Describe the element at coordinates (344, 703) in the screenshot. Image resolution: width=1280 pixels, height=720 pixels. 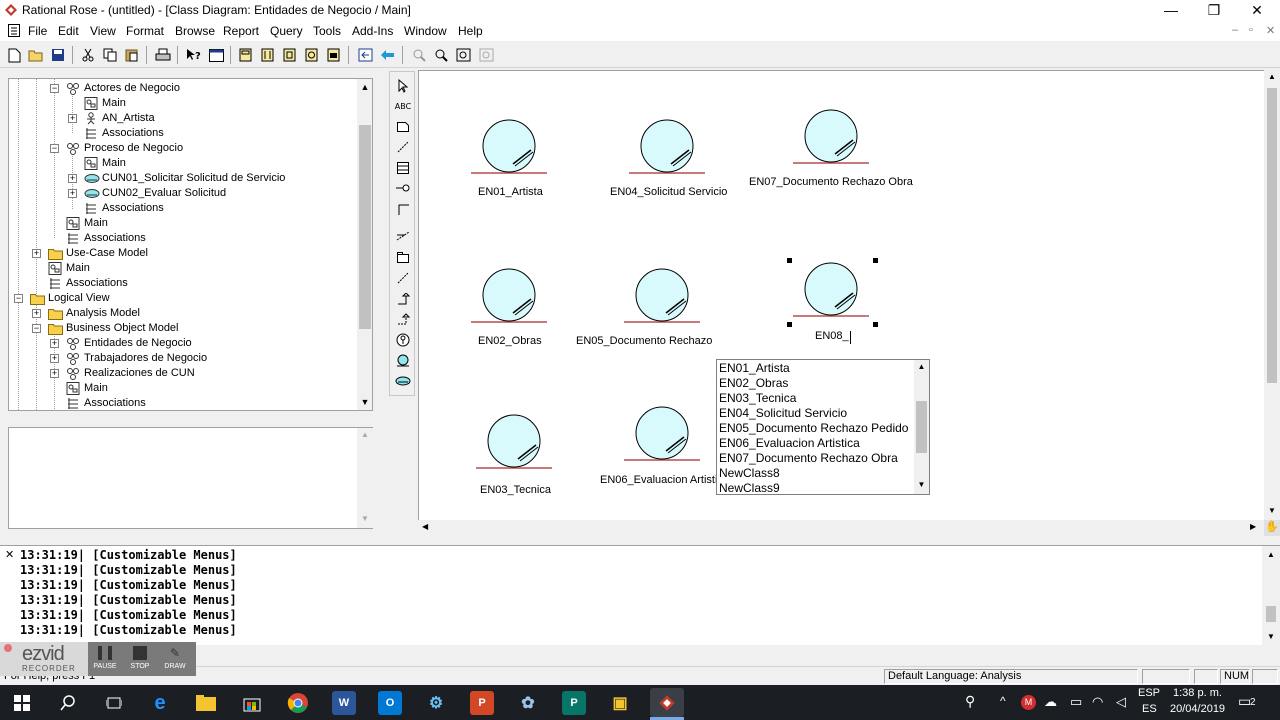
I see `word-icon: W` at that location.